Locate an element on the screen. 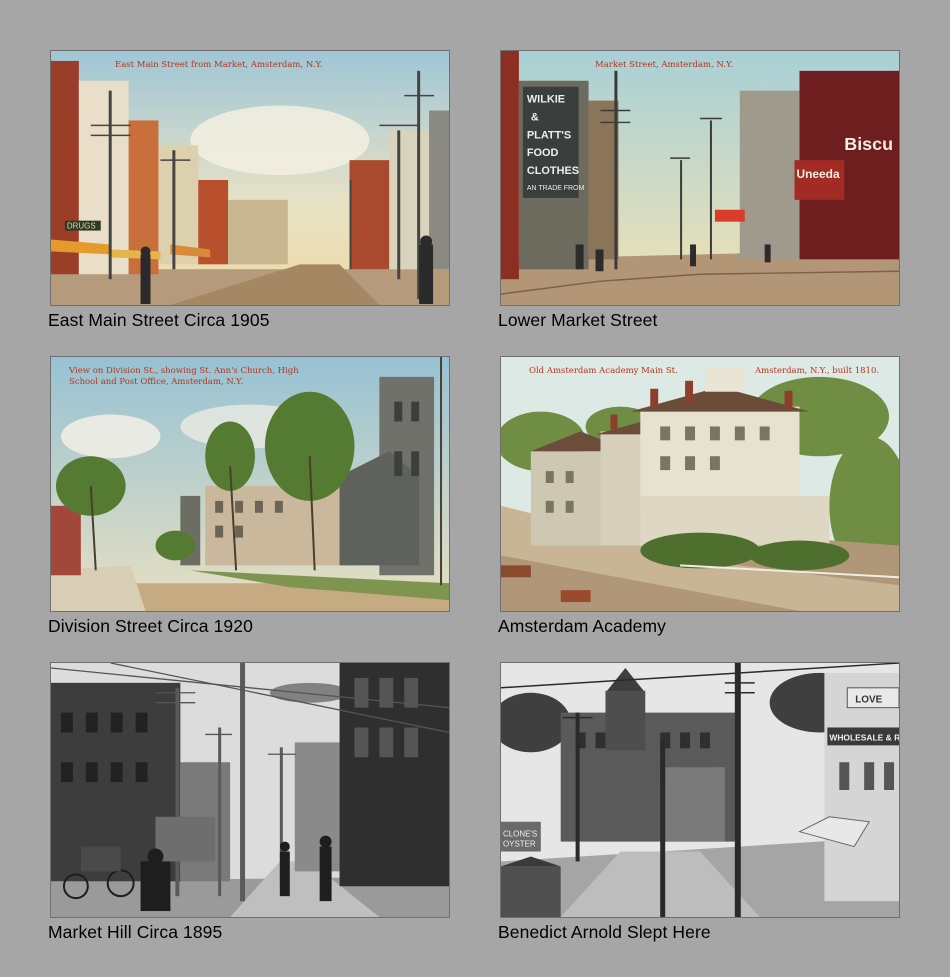 The height and width of the screenshot is (977, 950). svg-text: FOOD is located at coordinates (543, 153).